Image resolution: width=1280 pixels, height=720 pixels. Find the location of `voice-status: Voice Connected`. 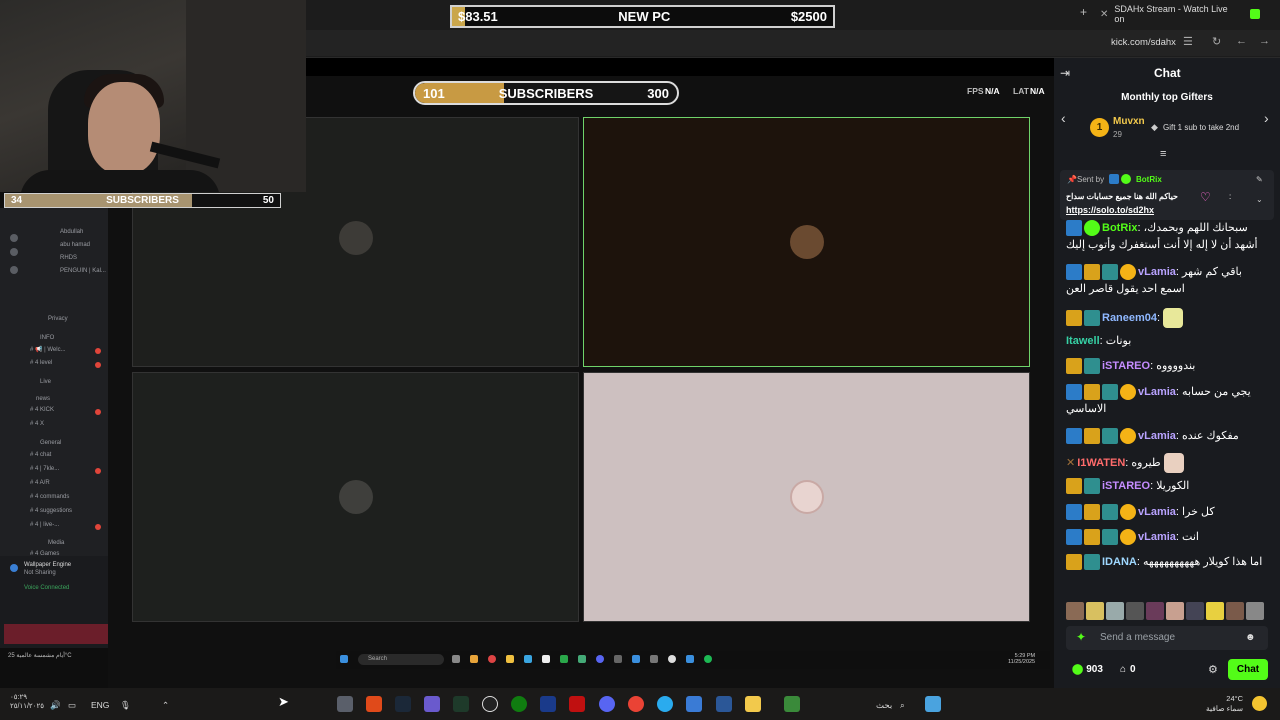

voice-status: Voice Connected is located at coordinates (47, 588).